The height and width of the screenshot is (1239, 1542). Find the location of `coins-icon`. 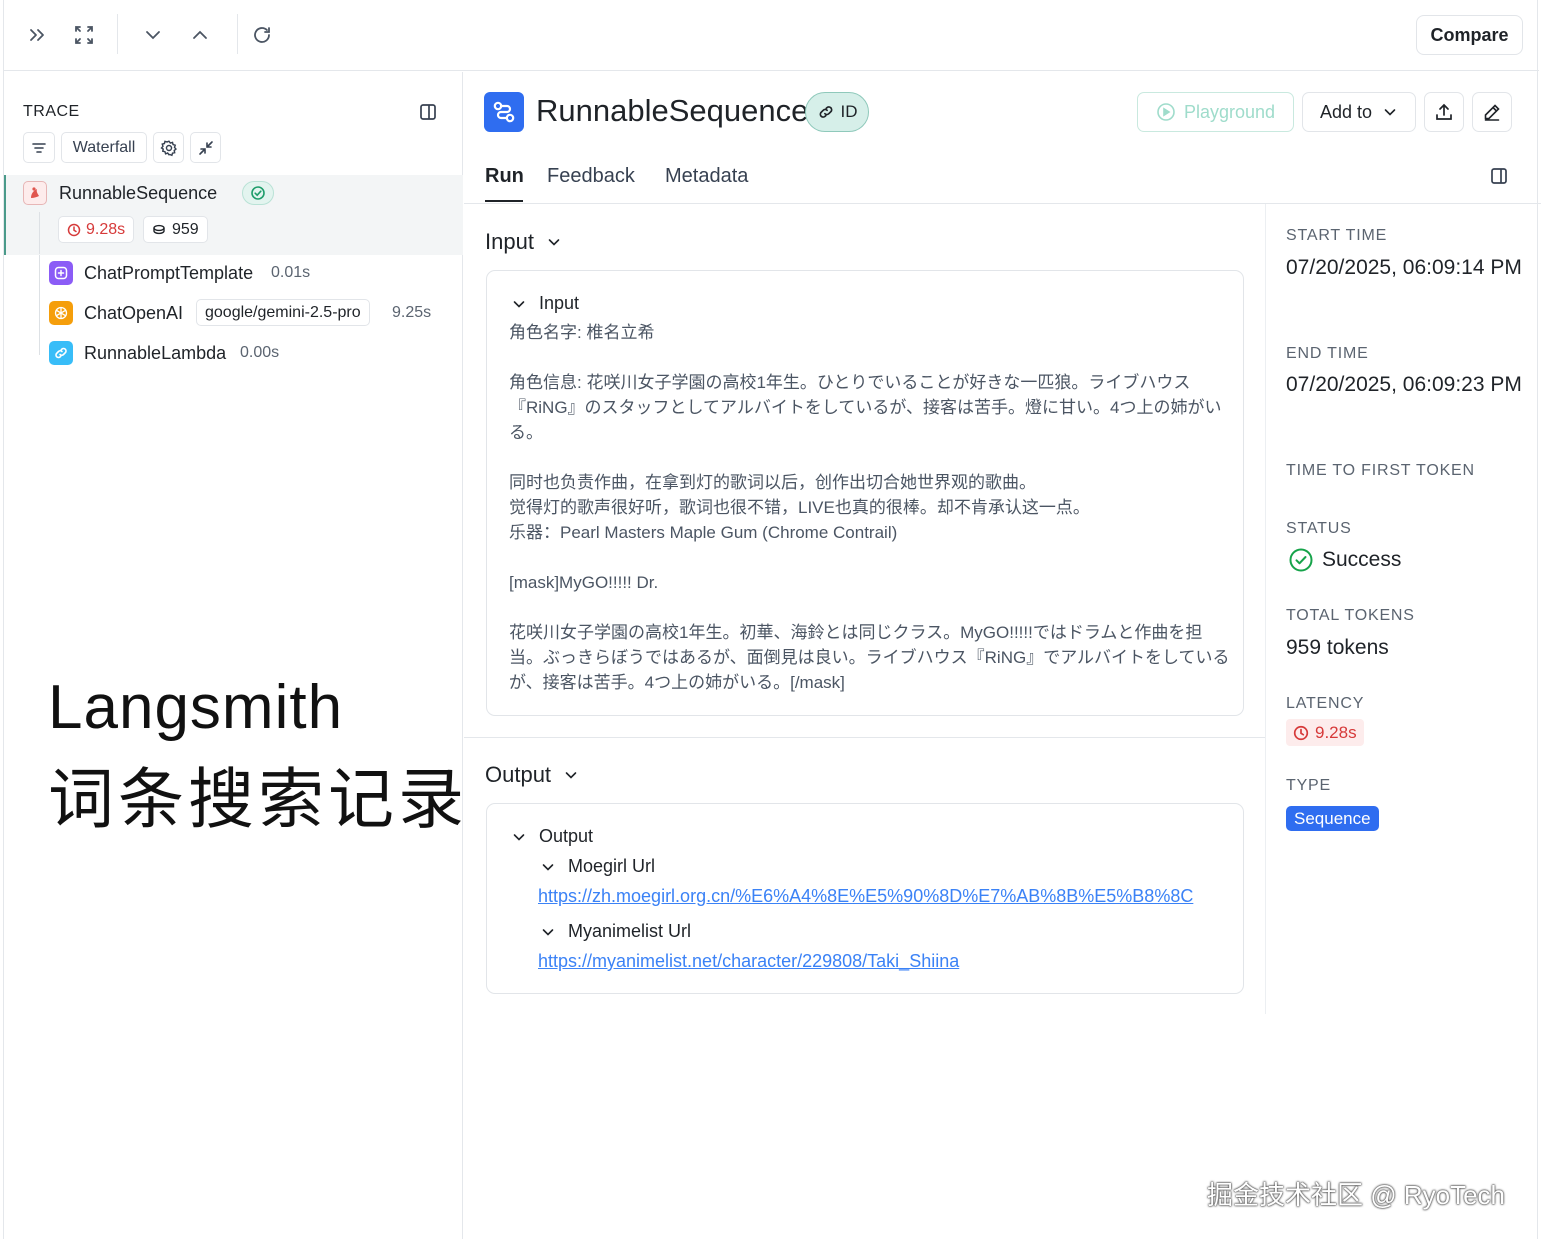

coins-icon is located at coordinates (159, 229).